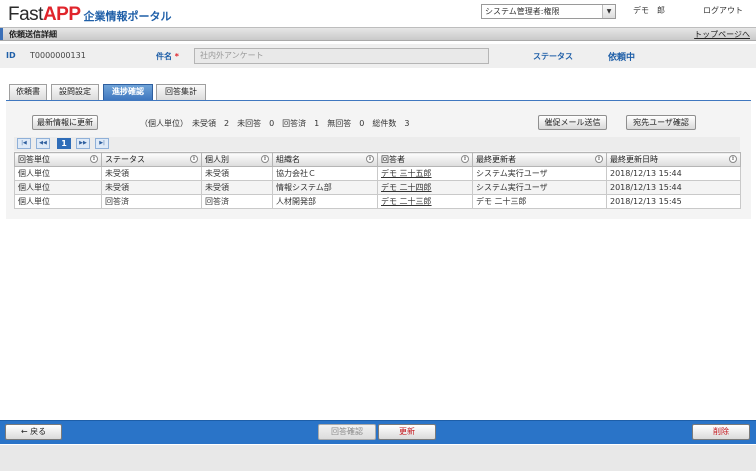  What do you see at coordinates (522, 11) in the screenshot?
I see `role-select-value: システム管理者:権限` at bounding box center [522, 11].